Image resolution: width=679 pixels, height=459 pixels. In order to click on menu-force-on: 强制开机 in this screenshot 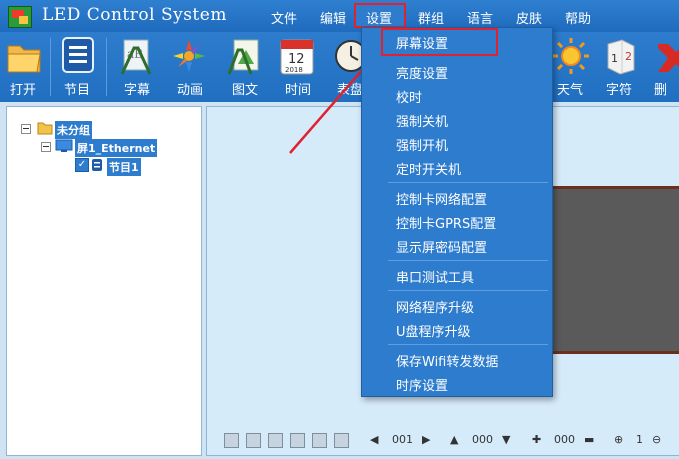, I will do `click(422, 144)`.